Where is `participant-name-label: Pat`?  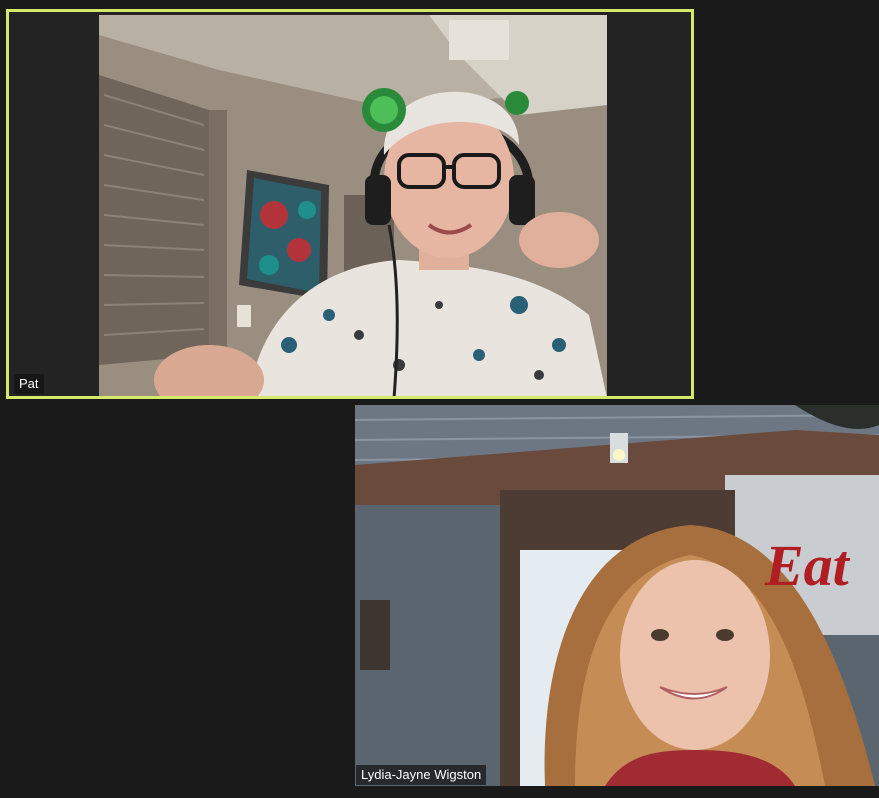
participant-name-label: Pat is located at coordinates (29, 384).